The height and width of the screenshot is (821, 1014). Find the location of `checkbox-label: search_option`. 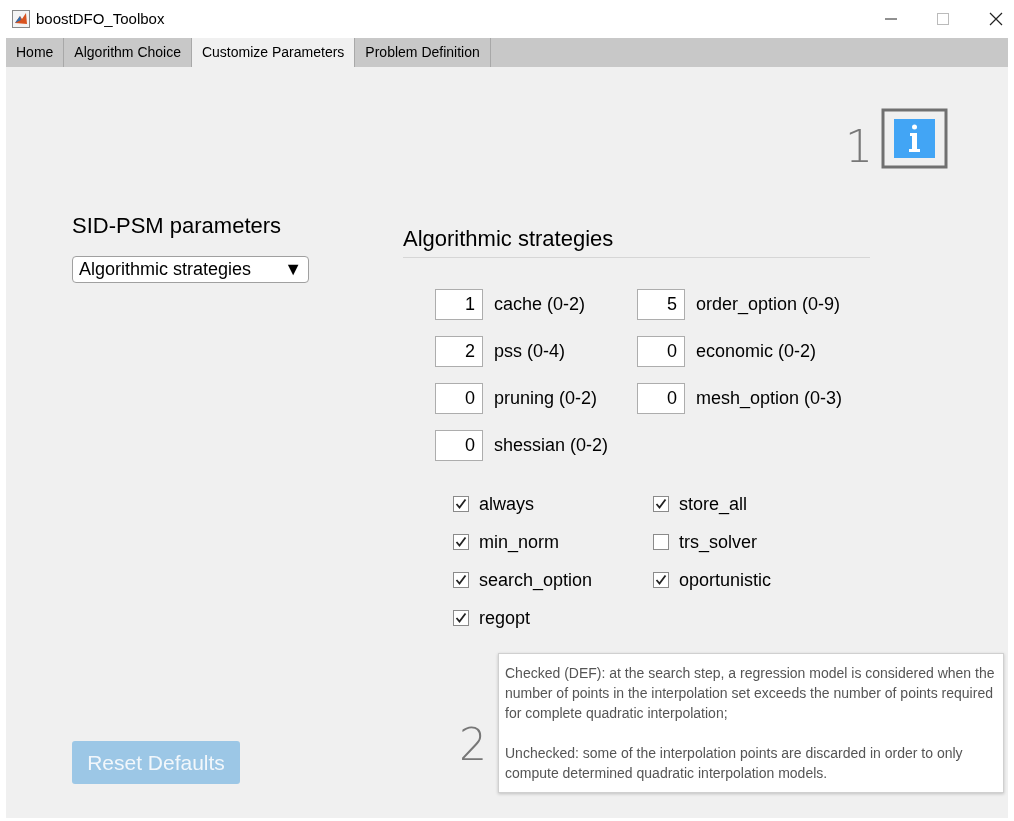

checkbox-label: search_option is located at coordinates (536, 580).